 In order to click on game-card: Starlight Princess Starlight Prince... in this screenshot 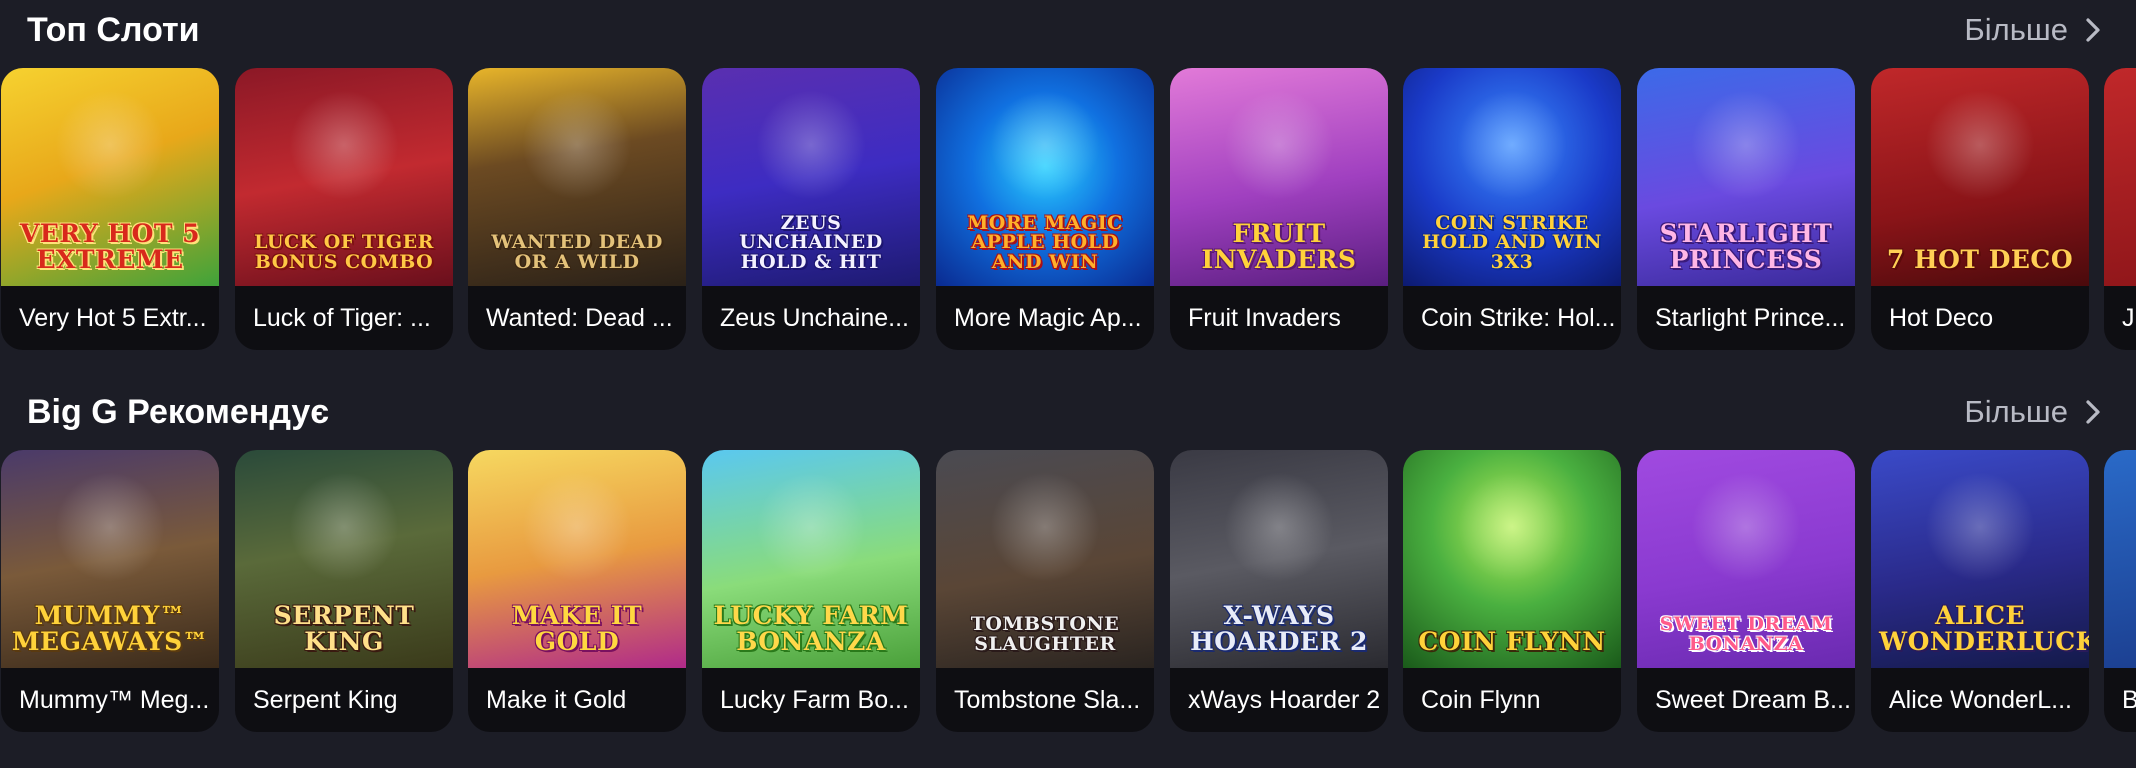, I will do `click(1746, 209)`.